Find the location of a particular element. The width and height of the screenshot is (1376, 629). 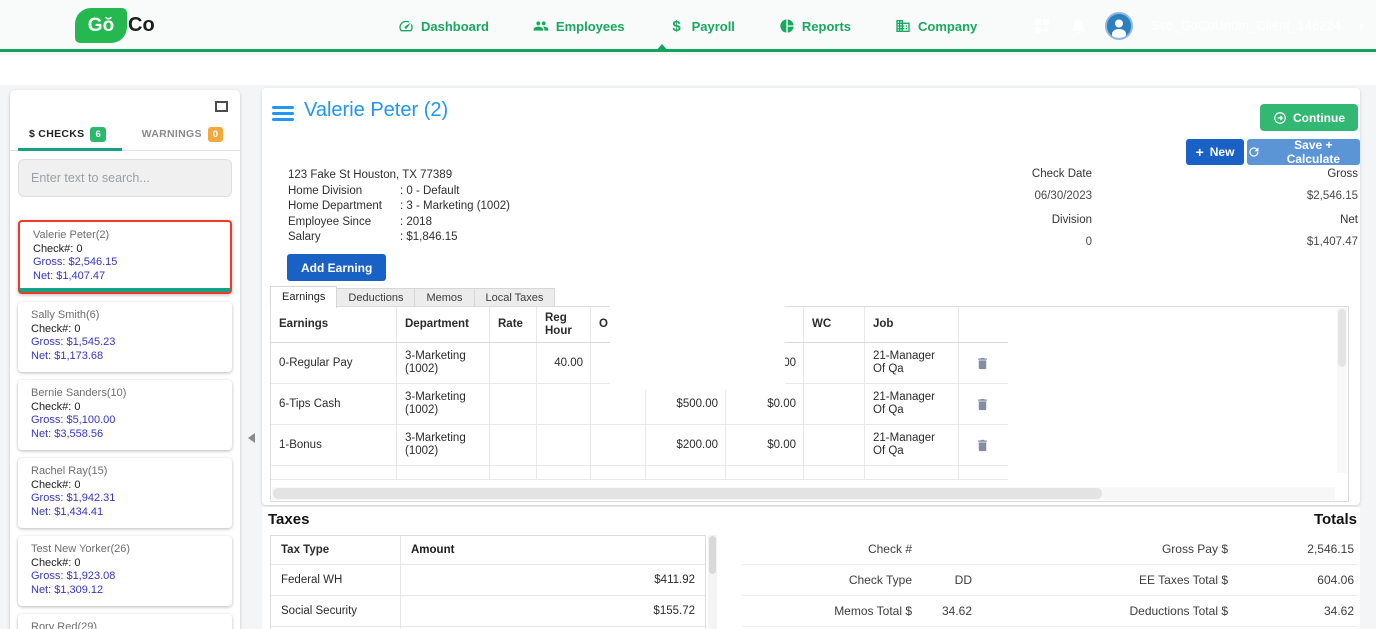

tab-checks: $ CHECKS 6 is located at coordinates (67, 134).